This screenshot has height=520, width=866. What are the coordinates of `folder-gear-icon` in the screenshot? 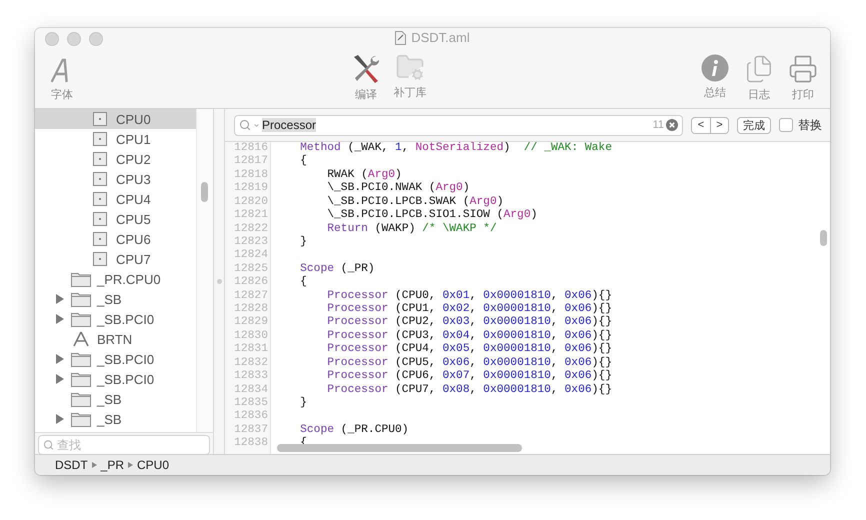 It's located at (410, 67).